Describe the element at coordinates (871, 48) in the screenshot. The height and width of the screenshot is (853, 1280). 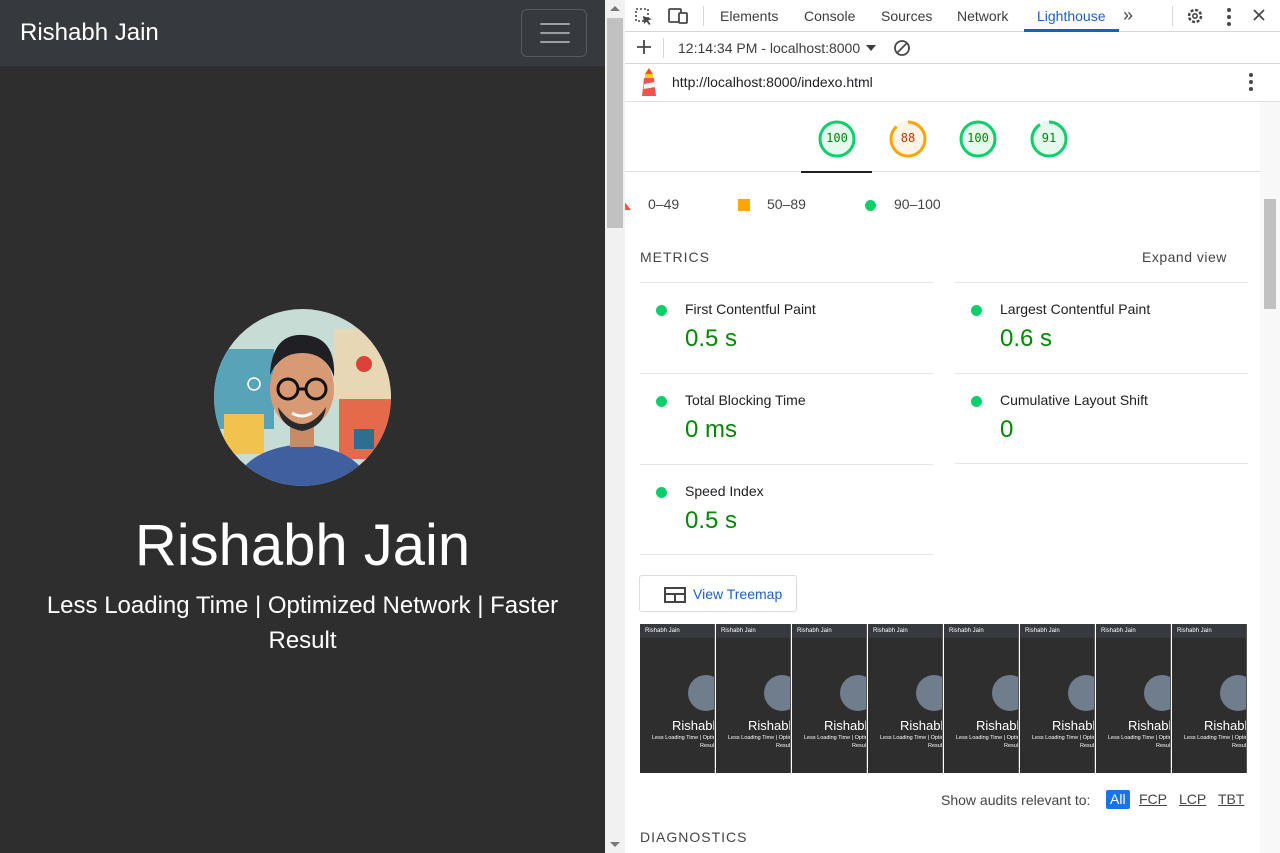
I see `chevron-down-icon` at that location.